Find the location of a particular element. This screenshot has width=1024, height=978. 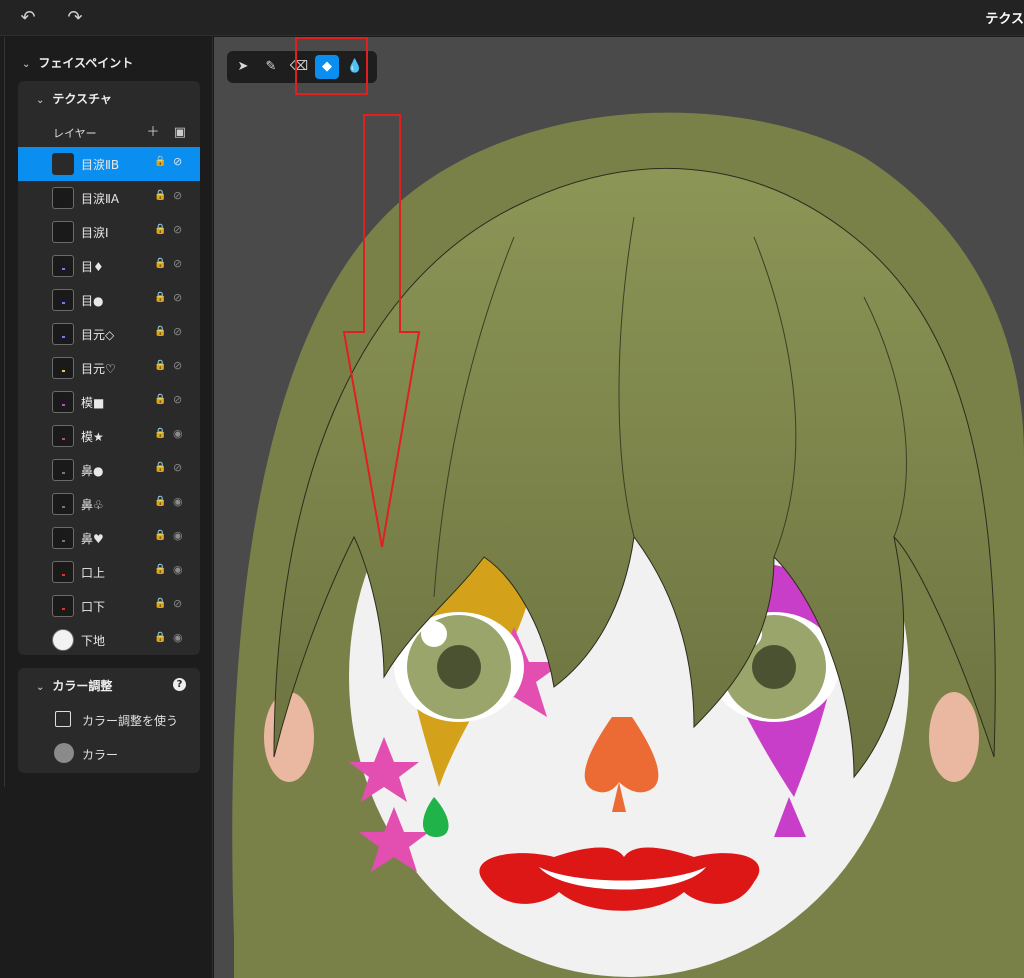

layer-name: 下地 is located at coordinates (93, 641).